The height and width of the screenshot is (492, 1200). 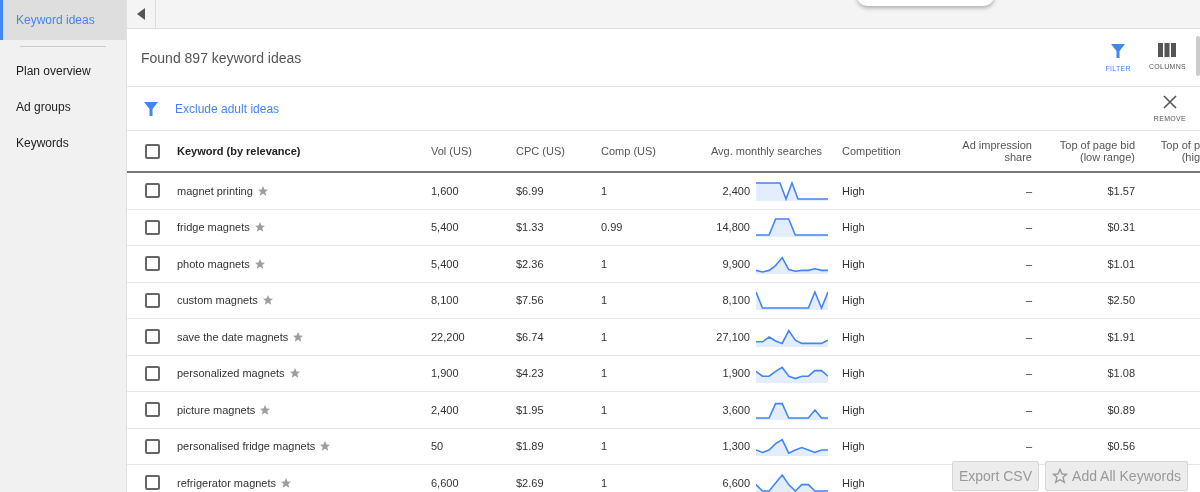 What do you see at coordinates (448, 336) in the screenshot?
I see `table-cell: 22,200` at bounding box center [448, 336].